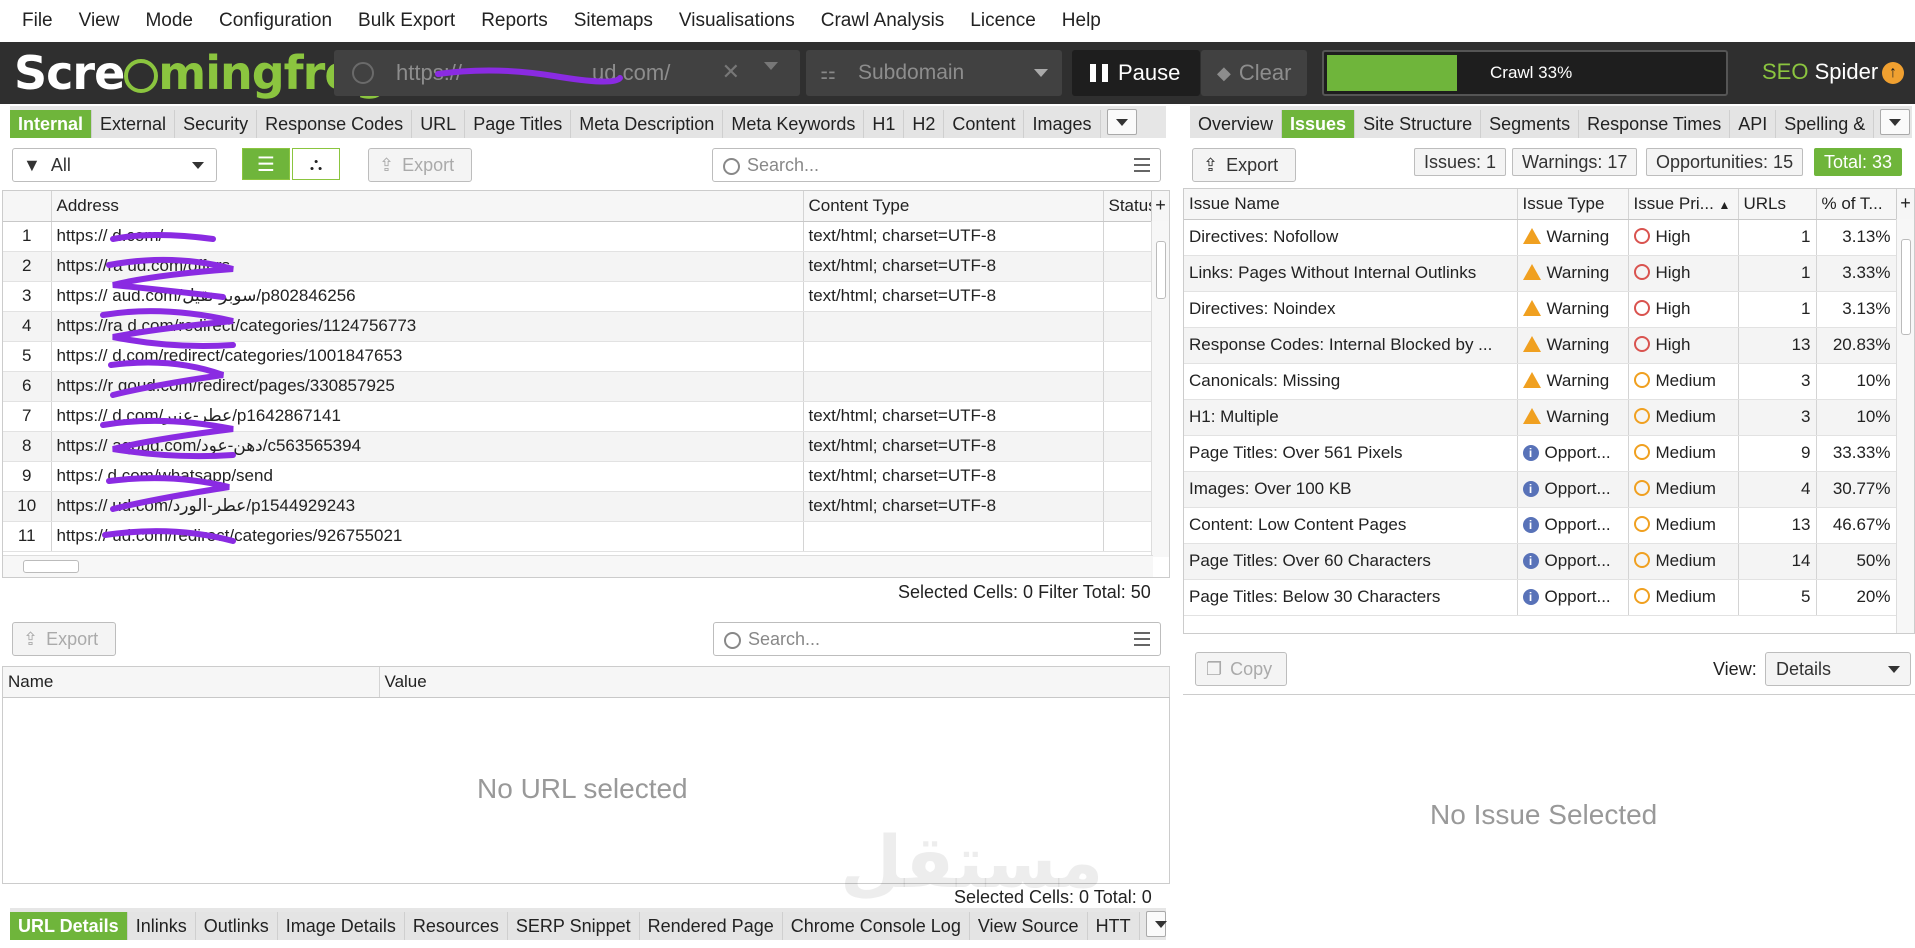  I want to click on issue-name-cell: Directives: Noindex, so click(1351, 309).